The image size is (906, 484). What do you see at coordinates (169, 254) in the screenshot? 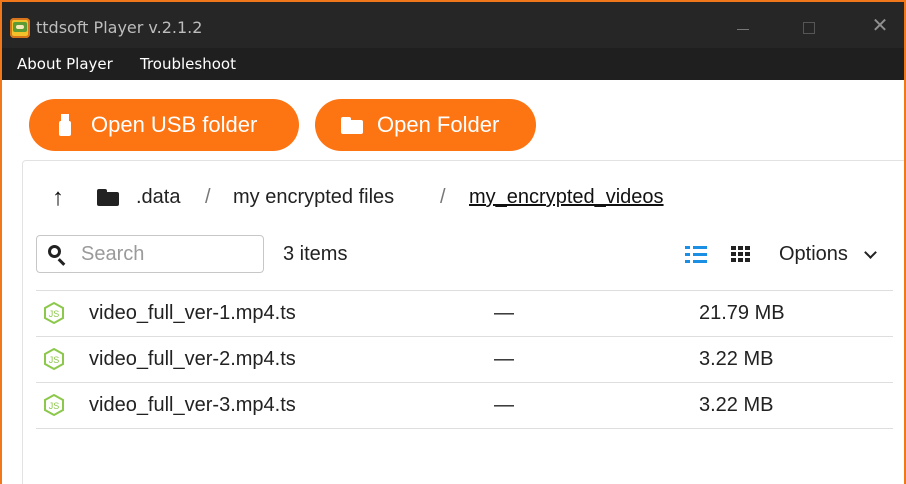
I see `search-input` at bounding box center [169, 254].